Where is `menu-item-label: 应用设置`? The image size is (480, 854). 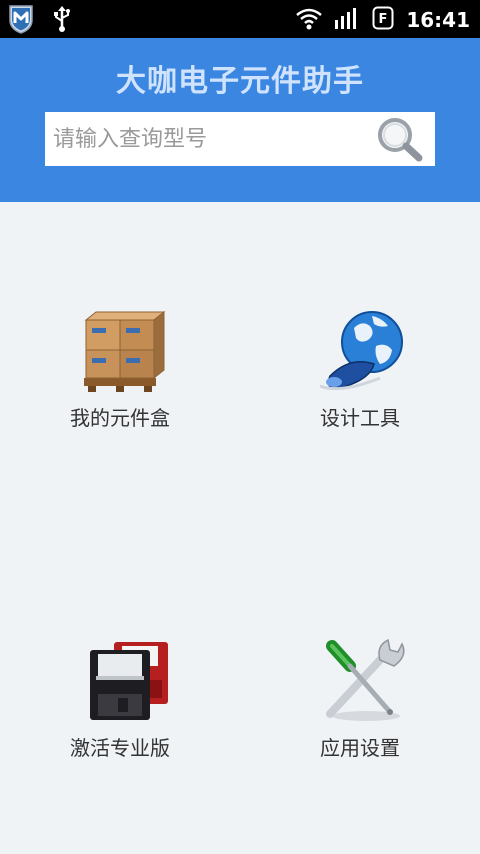 menu-item-label: 应用设置 is located at coordinates (360, 748).